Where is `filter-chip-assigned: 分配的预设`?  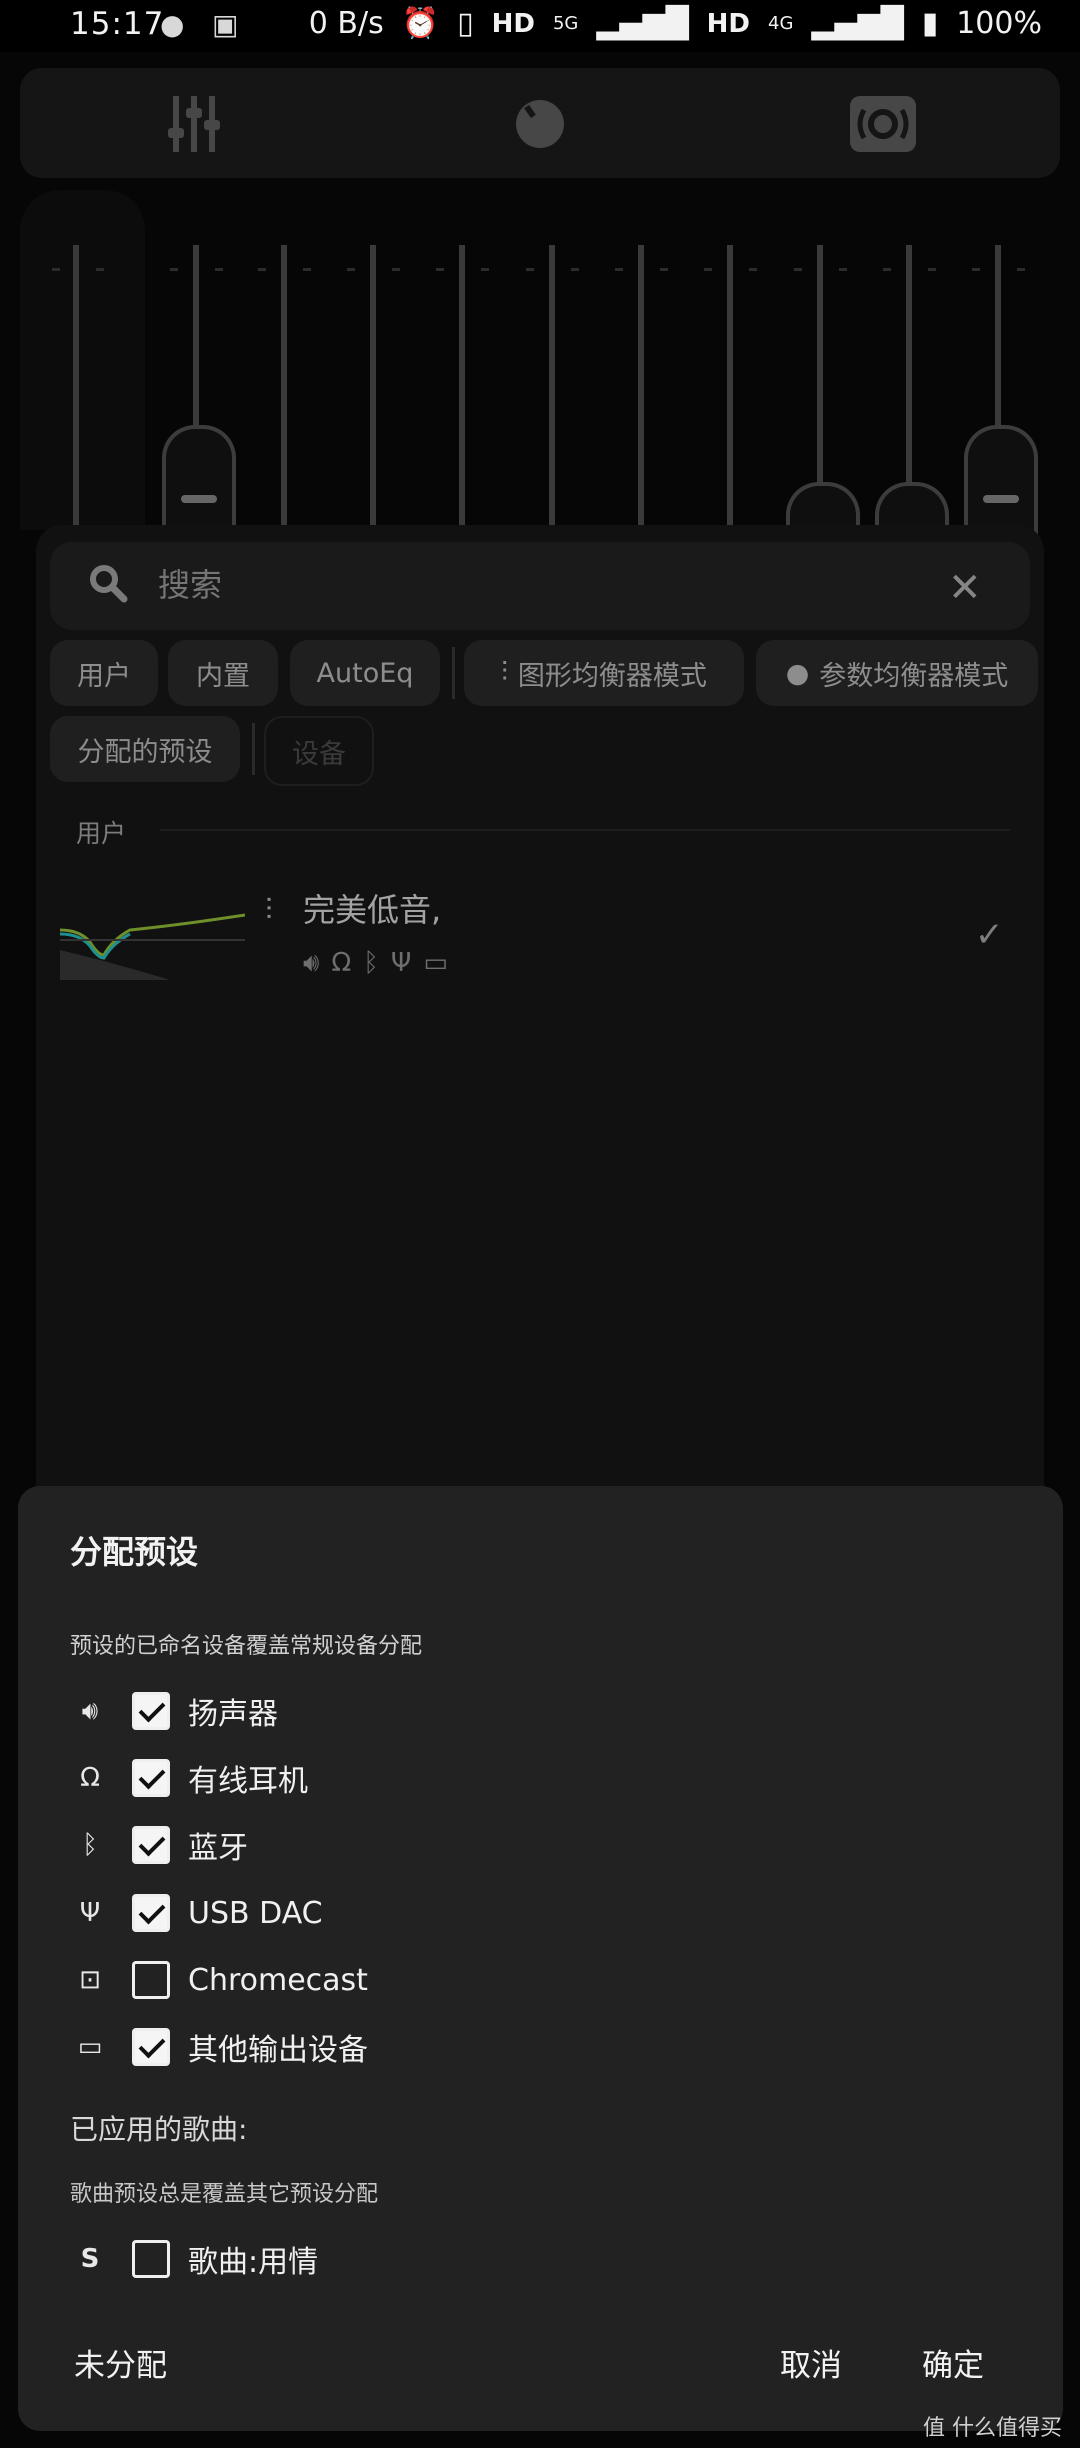
filter-chip-assigned: 分配的预设 is located at coordinates (145, 749).